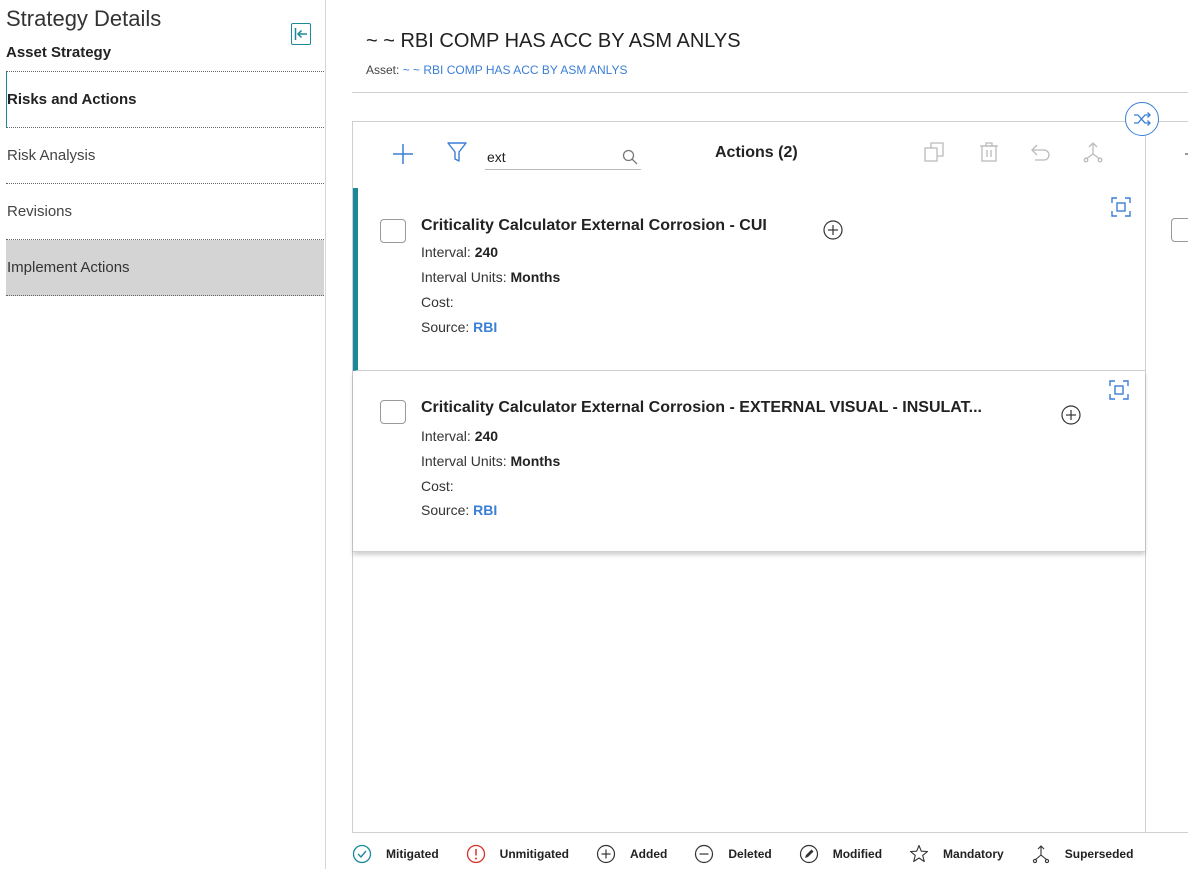 The height and width of the screenshot is (869, 1188). Describe the element at coordinates (553, 41) in the screenshot. I see `page-title: ~ ~ RBI COMP HAS ACC BY ASM ANLYS` at that location.